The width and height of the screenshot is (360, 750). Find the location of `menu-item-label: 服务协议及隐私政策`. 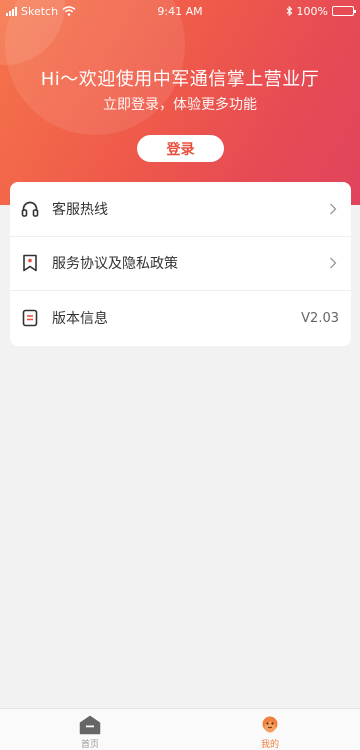

menu-item-label: 服务协议及隐私政策 is located at coordinates (115, 264).